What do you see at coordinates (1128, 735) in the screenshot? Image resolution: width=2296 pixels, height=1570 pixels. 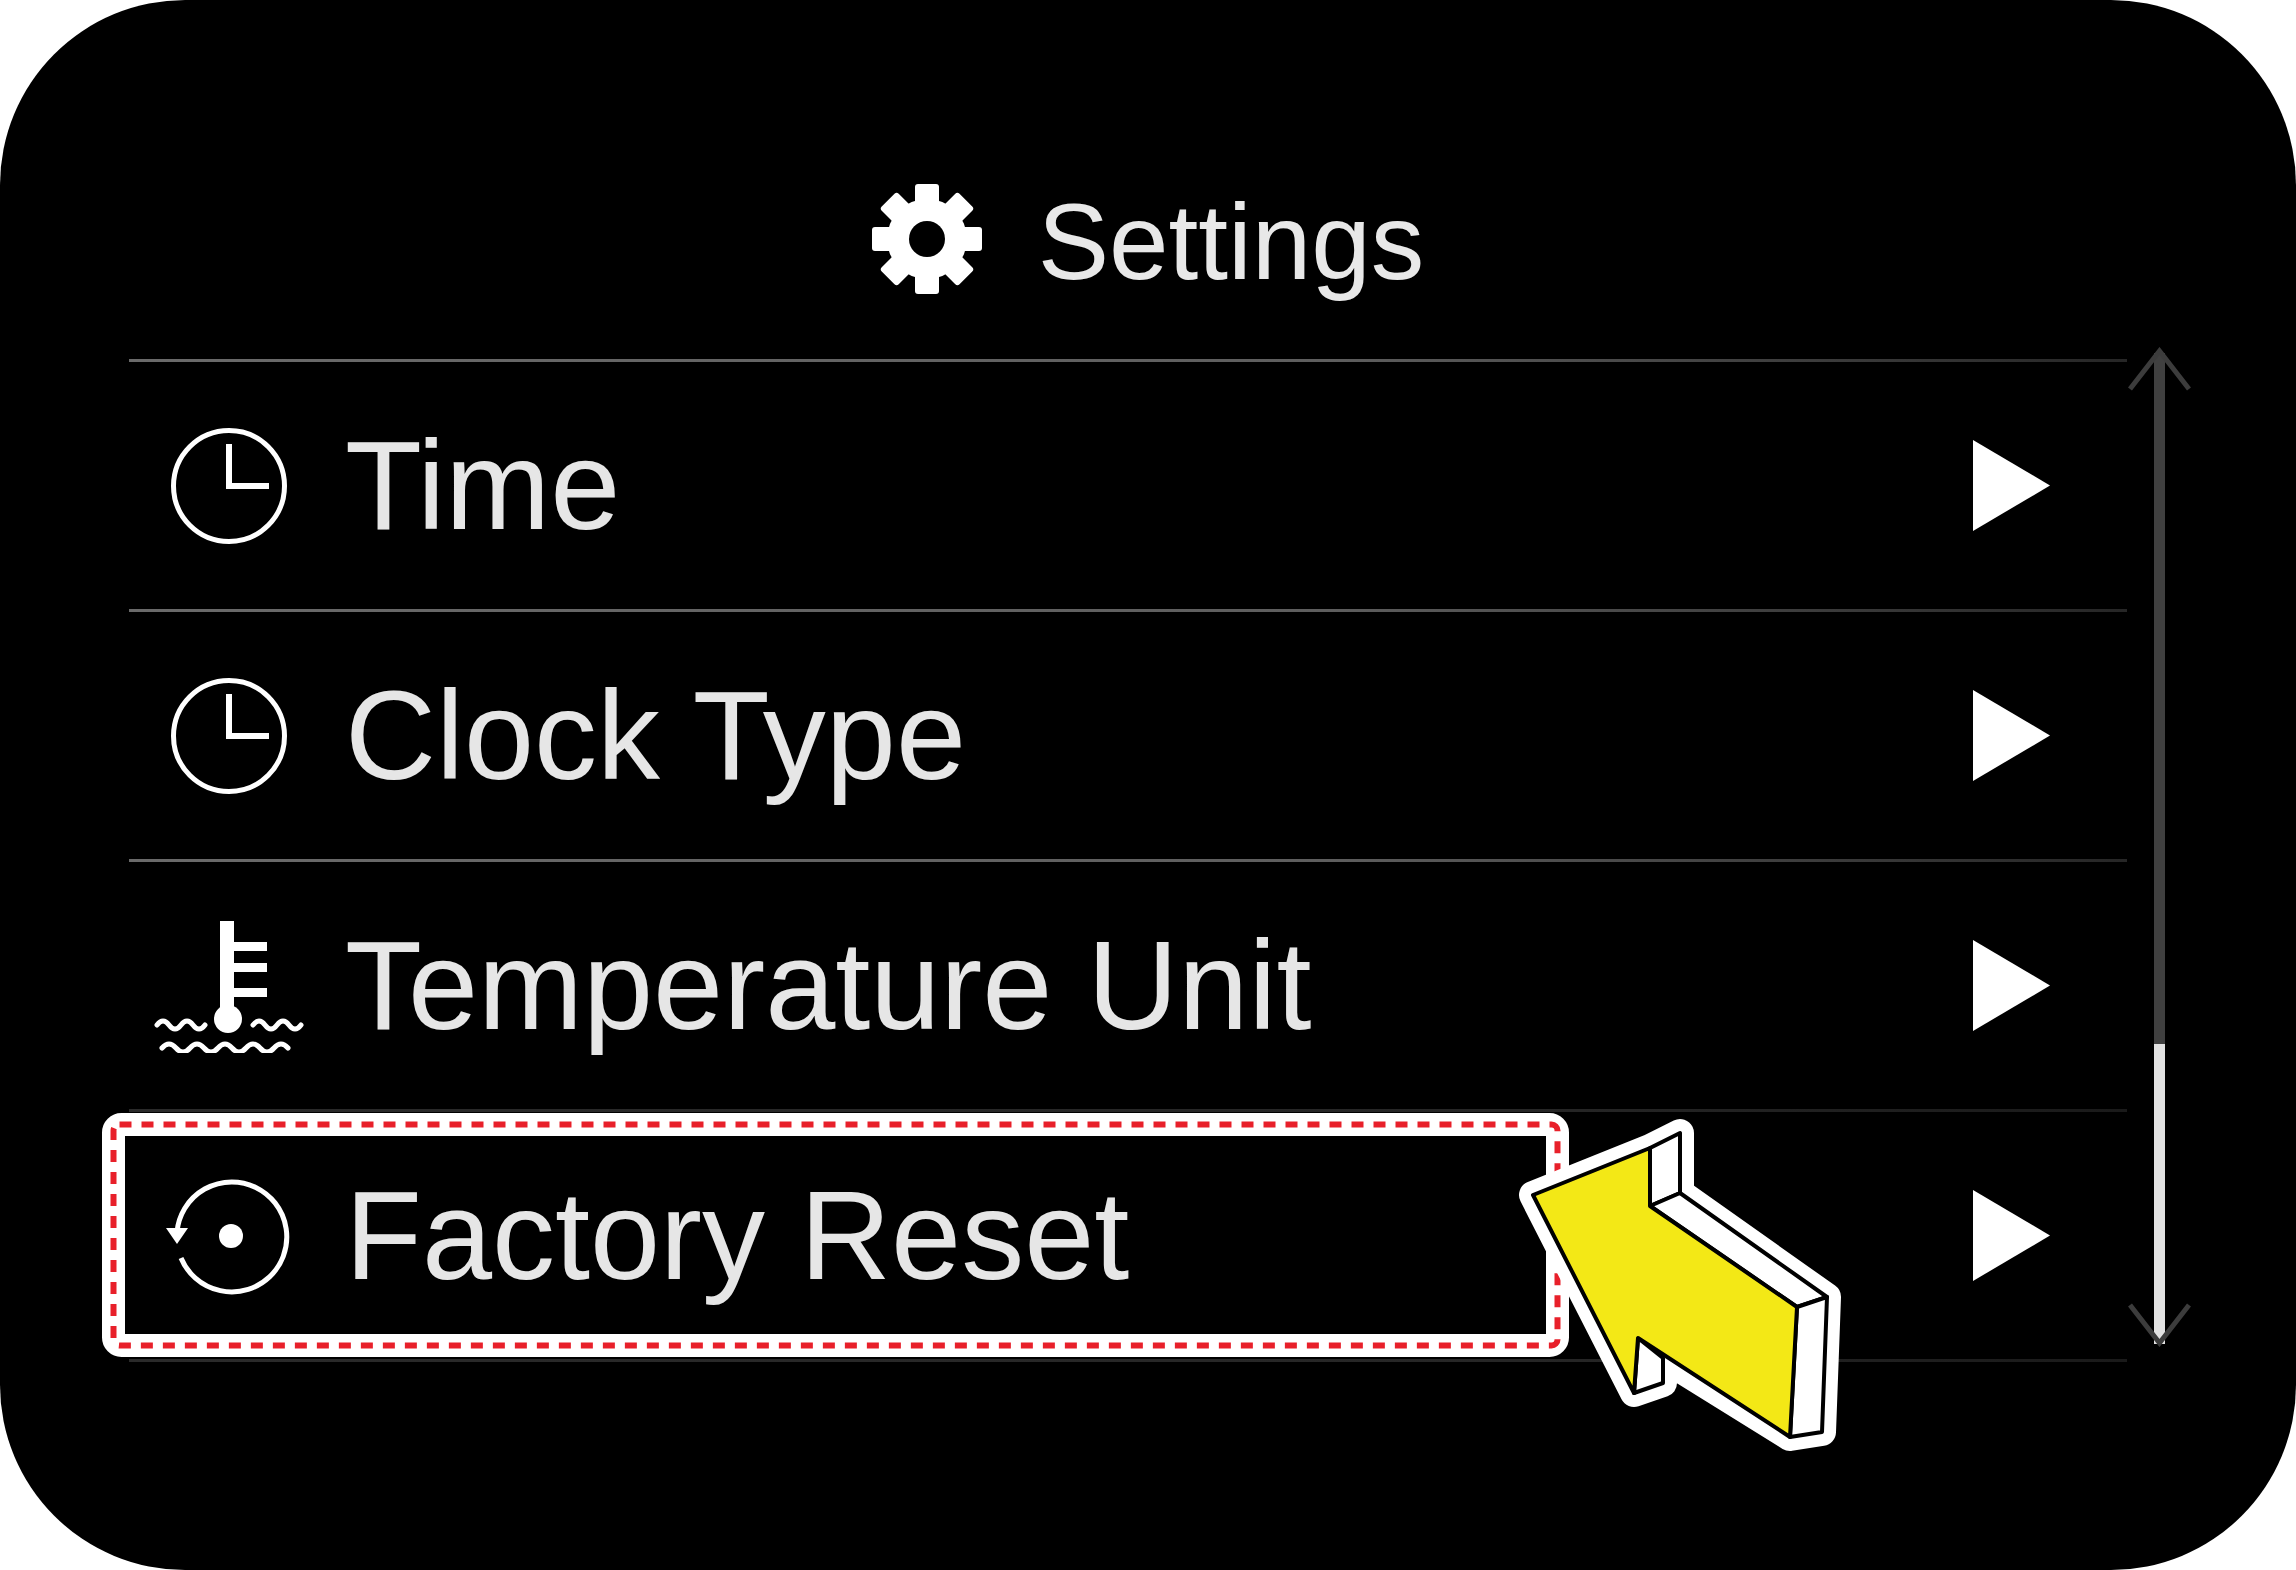 I see `menu-item: Clock Type` at bounding box center [1128, 735].